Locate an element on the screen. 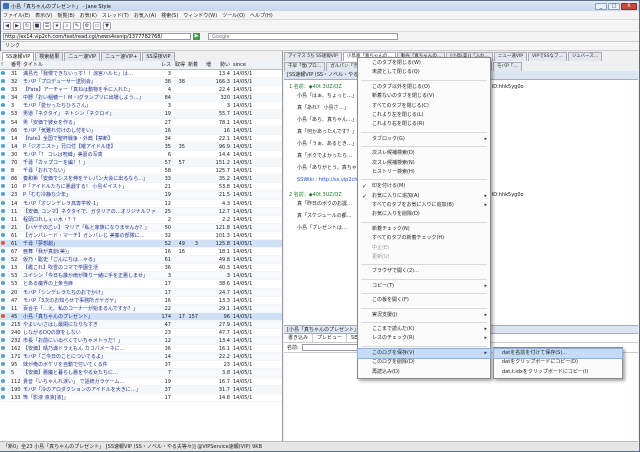 The width and height of the screenshot is (640, 452). context-menu-item: このログを削除(D) is located at coordinates (424, 362).